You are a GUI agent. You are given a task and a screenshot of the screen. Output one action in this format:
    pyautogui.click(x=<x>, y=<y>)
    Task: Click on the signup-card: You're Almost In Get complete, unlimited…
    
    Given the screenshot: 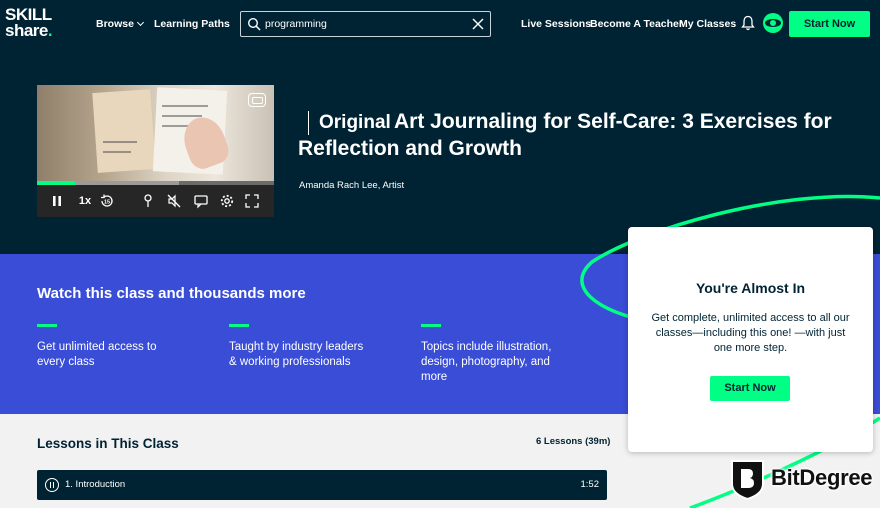 What is the action you would take?
    pyautogui.click(x=750, y=339)
    